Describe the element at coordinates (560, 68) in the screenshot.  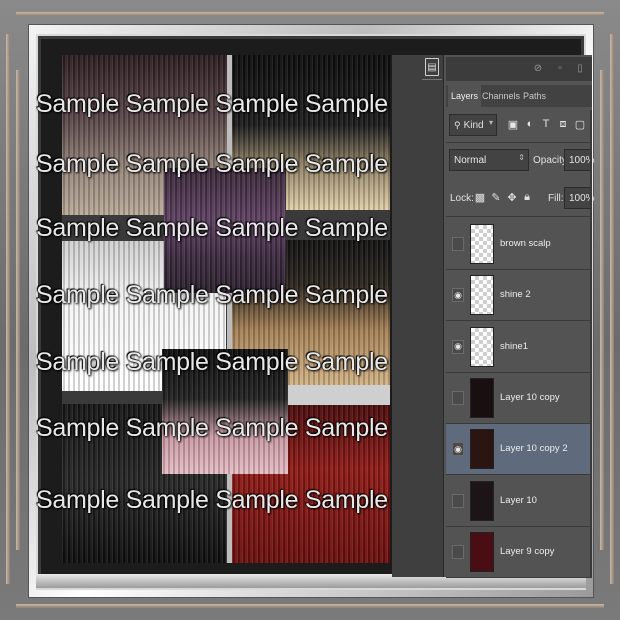
I see `new-layer-icon: ▫` at that location.